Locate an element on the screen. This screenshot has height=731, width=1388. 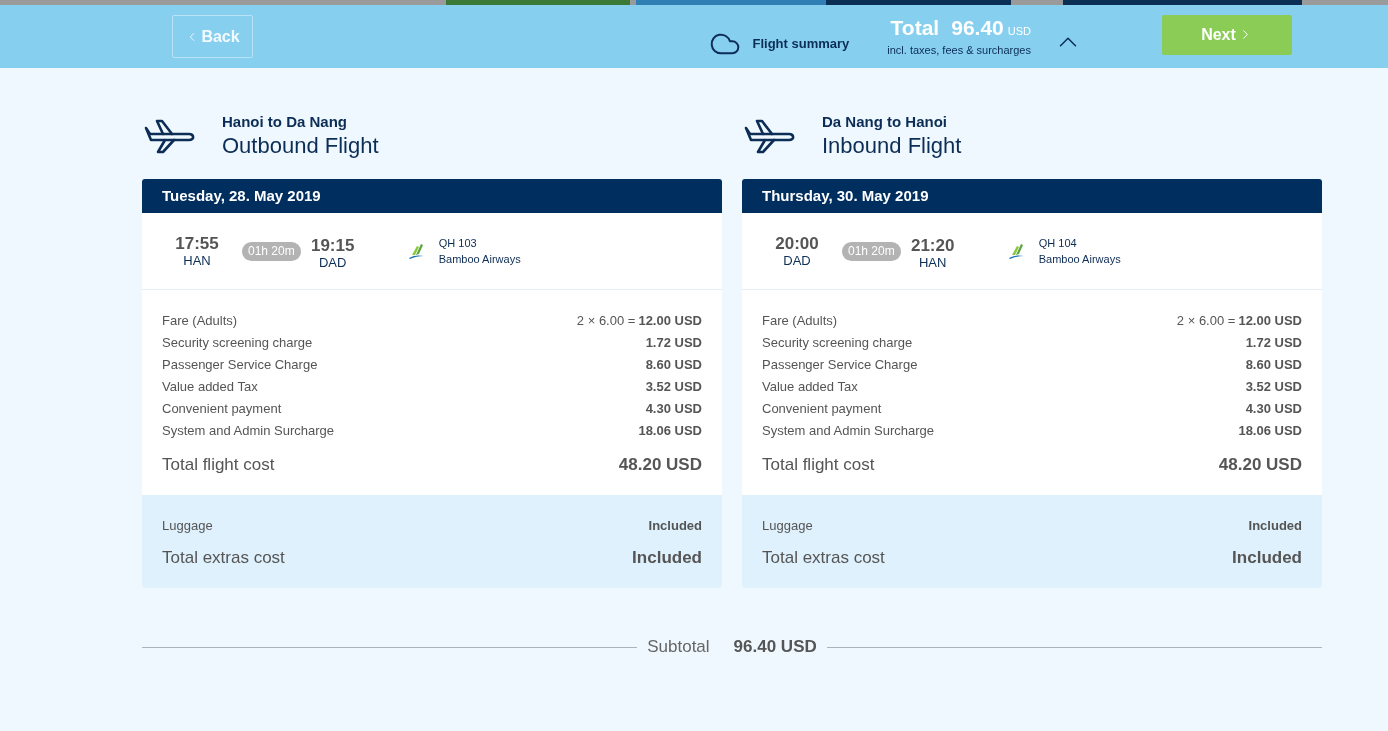
departure-airport: HAN is located at coordinates (197, 260).